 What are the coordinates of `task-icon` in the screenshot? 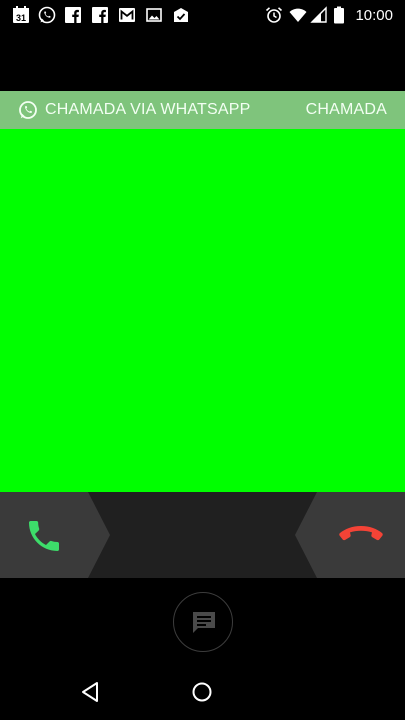 It's located at (181, 15).